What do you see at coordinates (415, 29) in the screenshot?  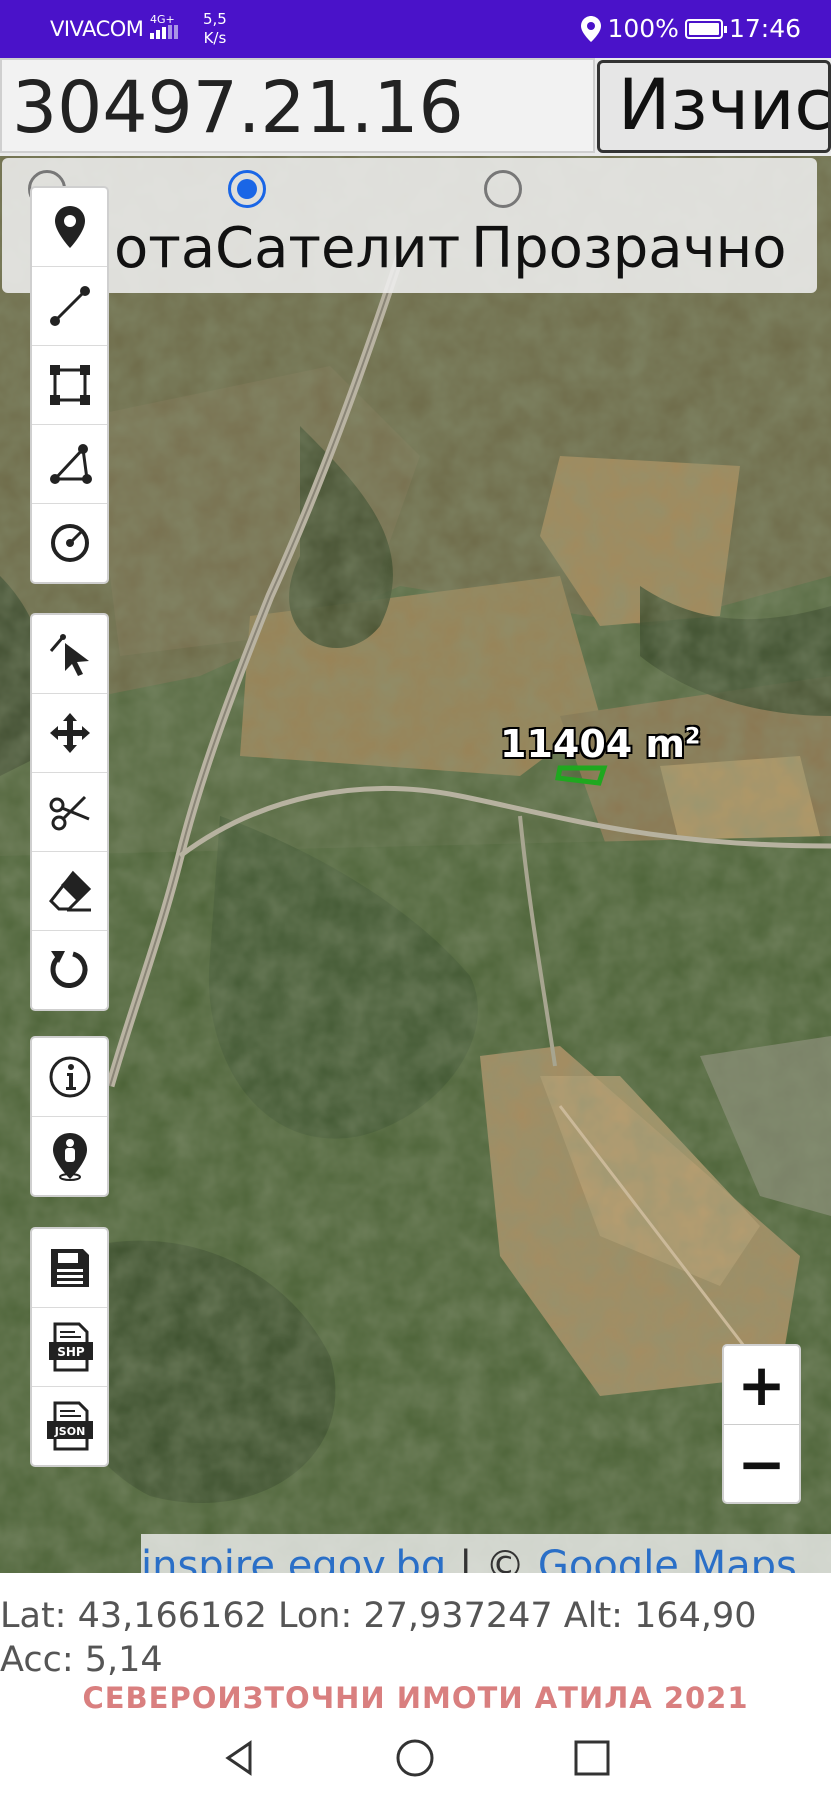 I see `status-bar: VIVACOM 4G+ 5,5 K/s 100% 17:46` at bounding box center [415, 29].